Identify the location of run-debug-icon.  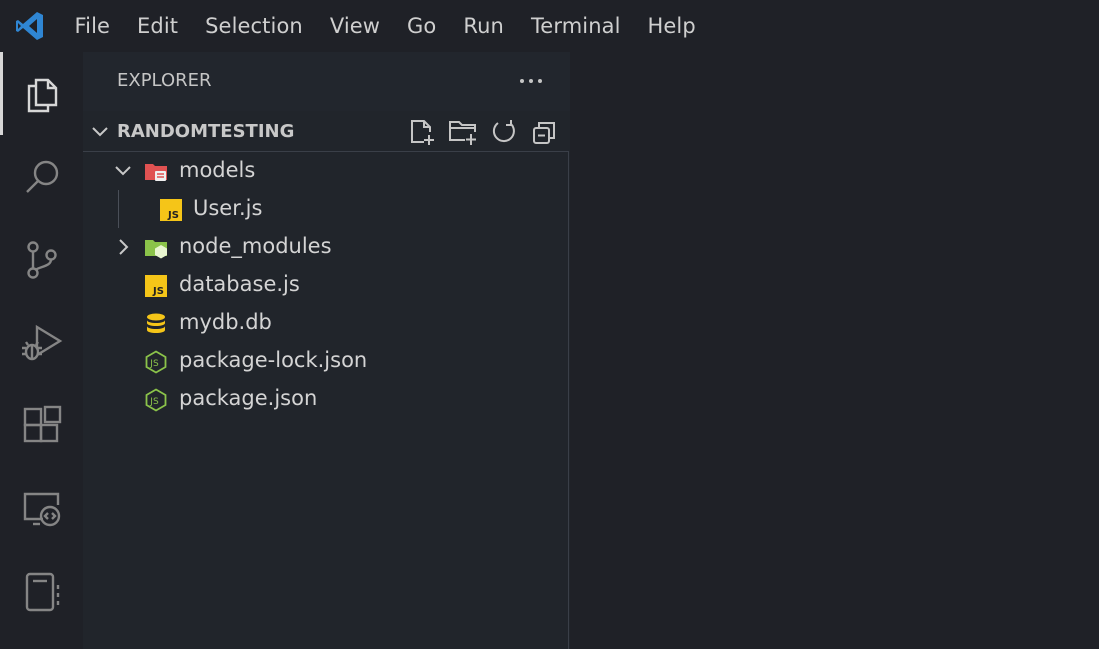
(41, 342).